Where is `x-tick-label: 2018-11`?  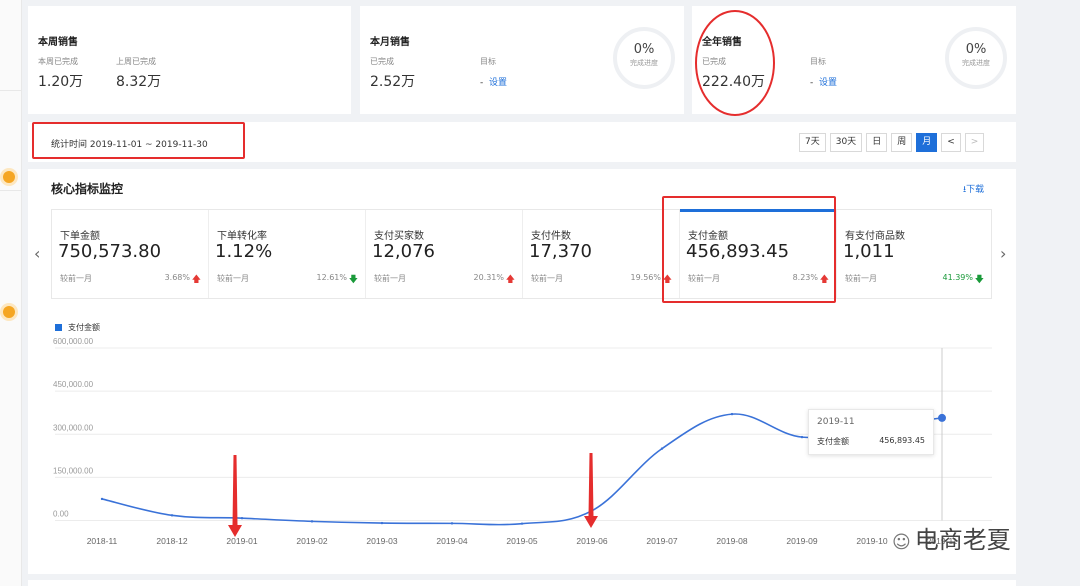 x-tick-label: 2018-11 is located at coordinates (102, 541).